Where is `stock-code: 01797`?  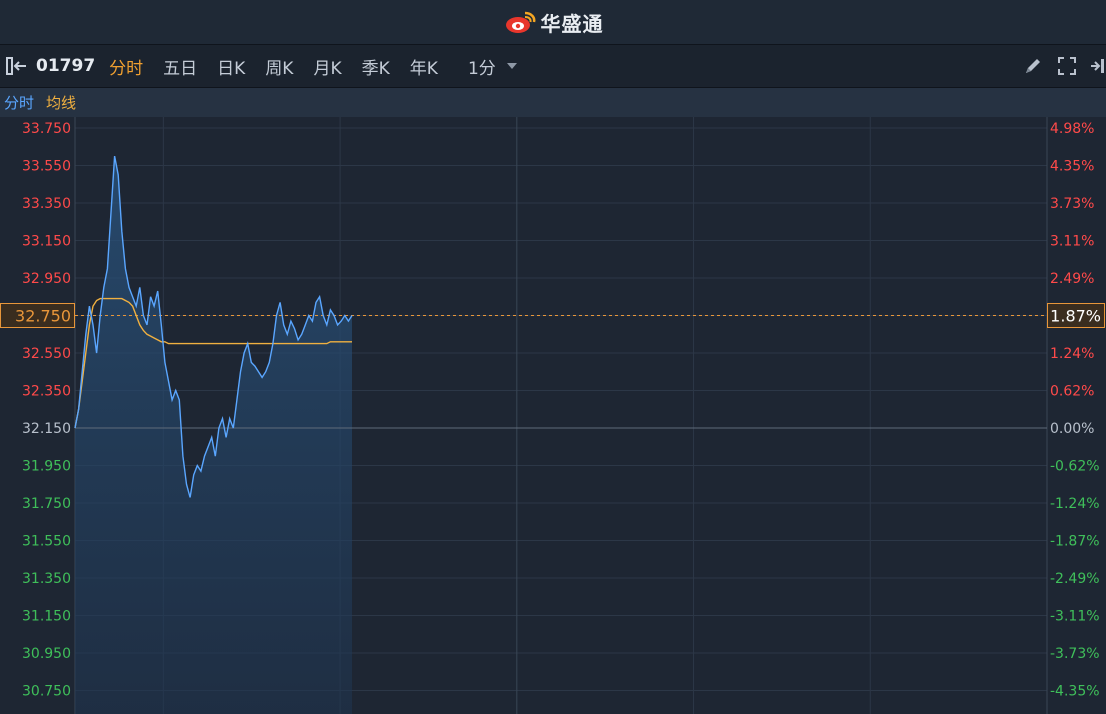
stock-code: 01797 is located at coordinates (66, 66).